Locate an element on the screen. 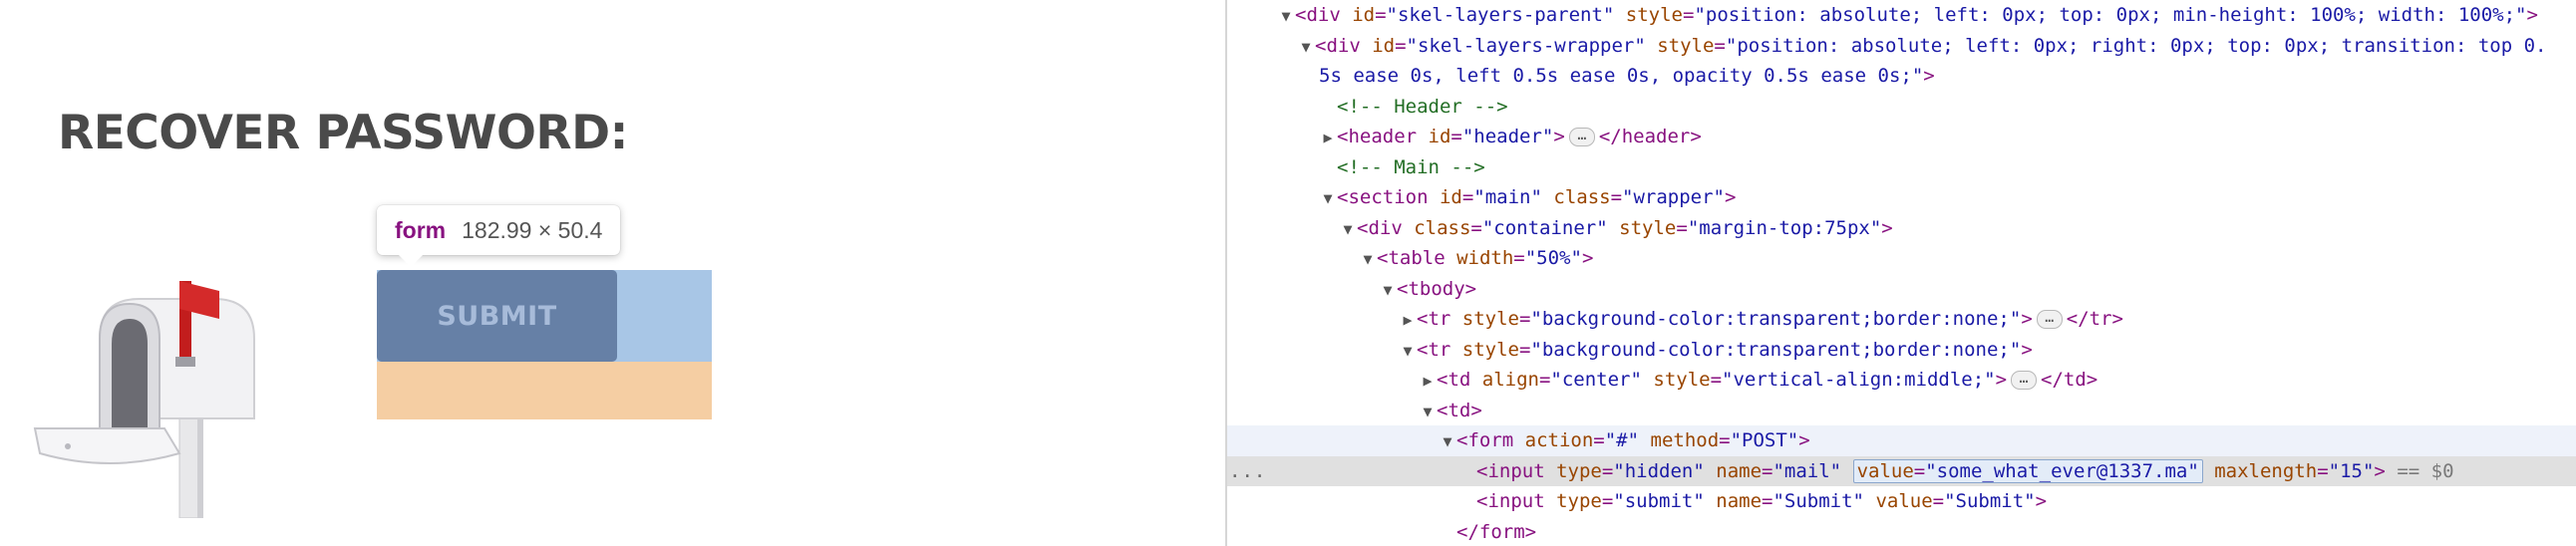  dom-node-tbody: ▼ <tbody> is located at coordinates (1901, 289).